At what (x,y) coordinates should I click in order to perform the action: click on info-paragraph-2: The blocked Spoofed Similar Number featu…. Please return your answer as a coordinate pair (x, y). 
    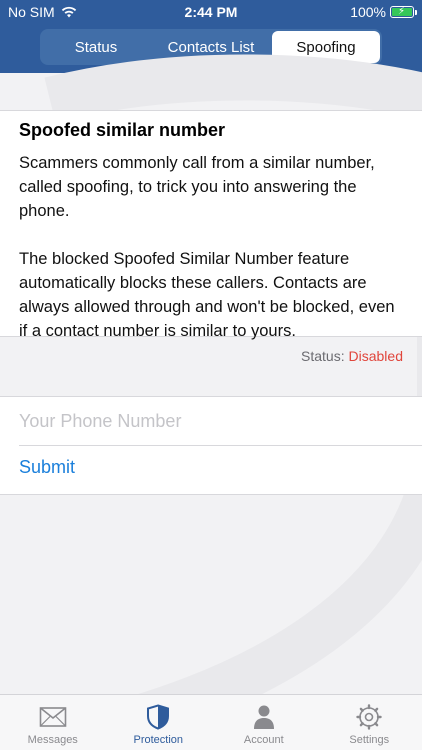
    Looking at the image, I should click on (207, 295).